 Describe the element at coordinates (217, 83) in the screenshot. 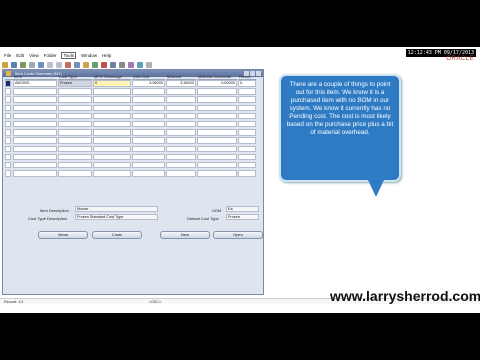

I see `cell-material-overhead: 0.60000` at that location.